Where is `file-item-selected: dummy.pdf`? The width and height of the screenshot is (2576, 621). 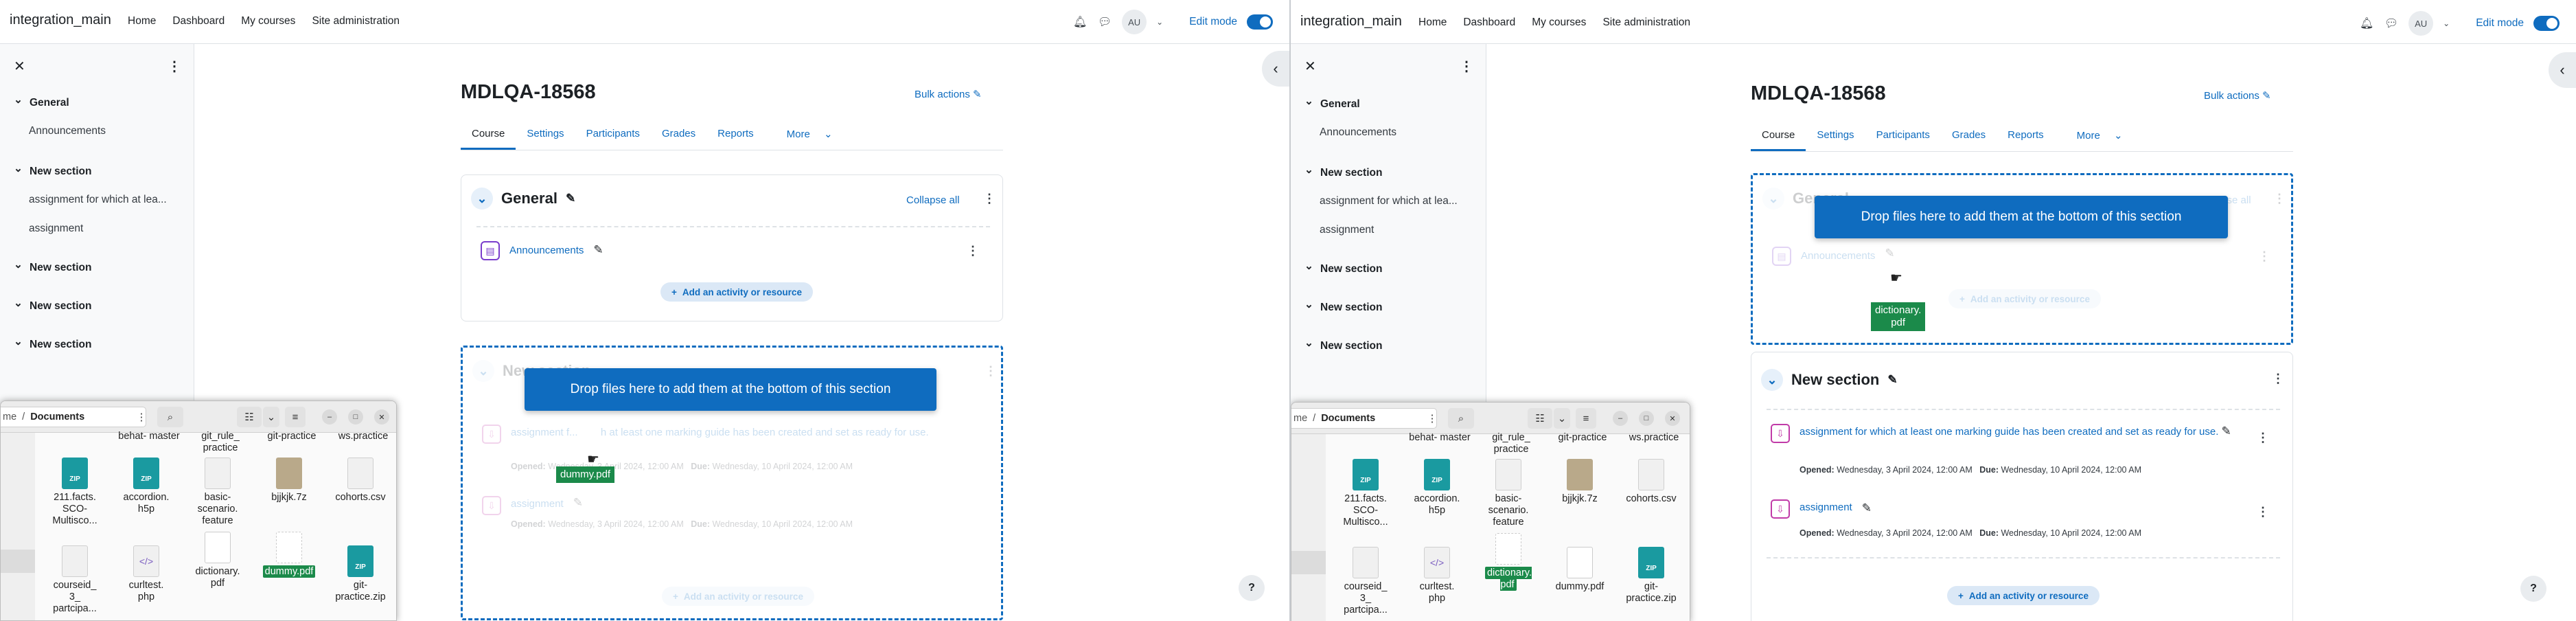
file-item-selected: dummy.pdf is located at coordinates (289, 555).